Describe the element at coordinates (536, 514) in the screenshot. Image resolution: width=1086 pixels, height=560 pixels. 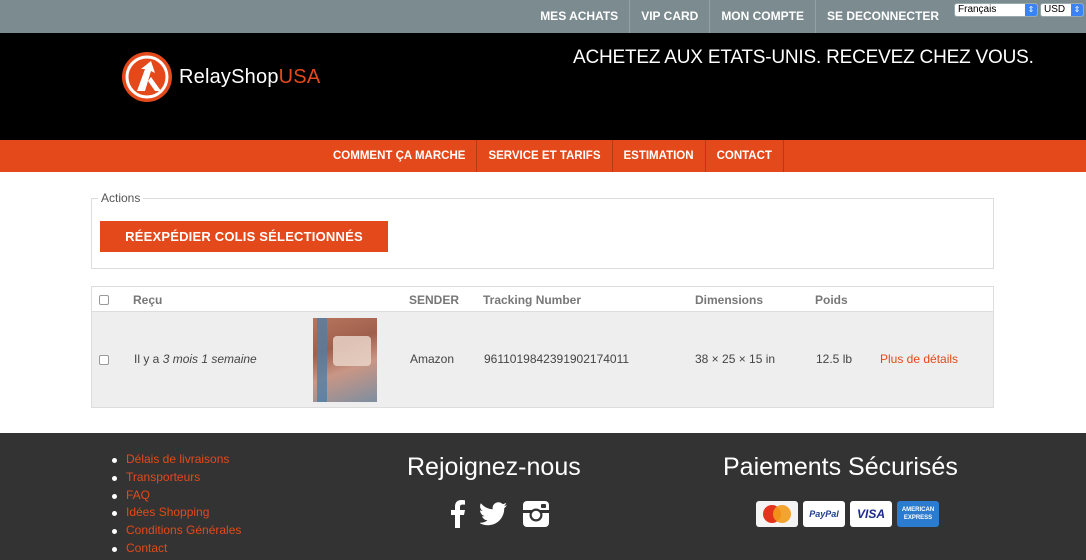
I see `instagram-icon` at that location.